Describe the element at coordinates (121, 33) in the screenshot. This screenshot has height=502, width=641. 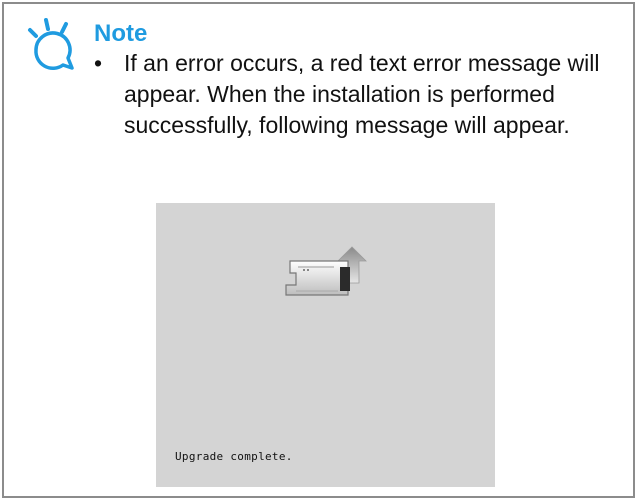
I see `note-title: Note` at that location.